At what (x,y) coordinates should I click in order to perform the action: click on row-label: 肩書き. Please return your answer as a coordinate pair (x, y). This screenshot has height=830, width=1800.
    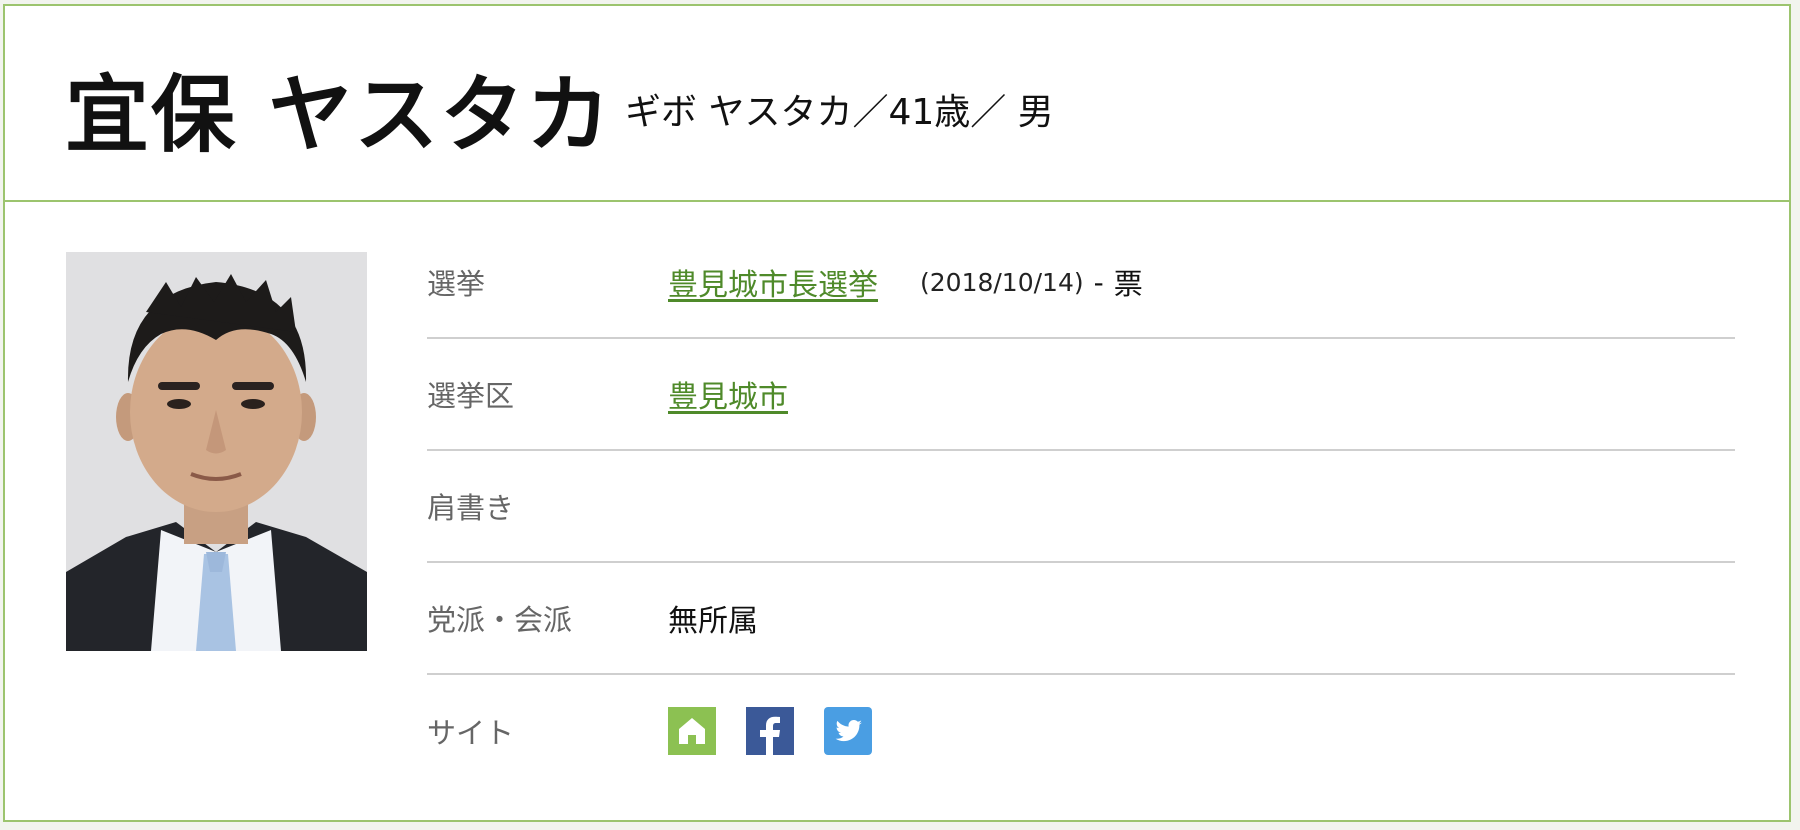
    Looking at the image, I should click on (471, 508).